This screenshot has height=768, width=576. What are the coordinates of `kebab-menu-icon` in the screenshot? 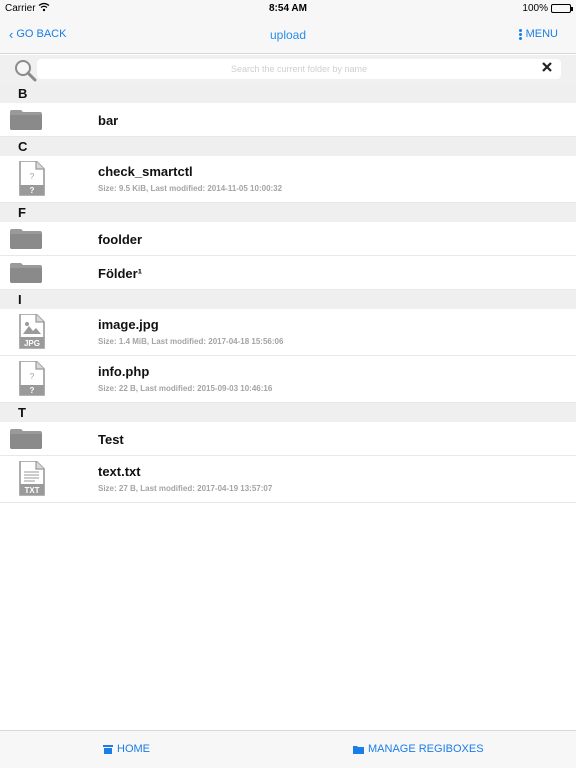 It's located at (520, 34).